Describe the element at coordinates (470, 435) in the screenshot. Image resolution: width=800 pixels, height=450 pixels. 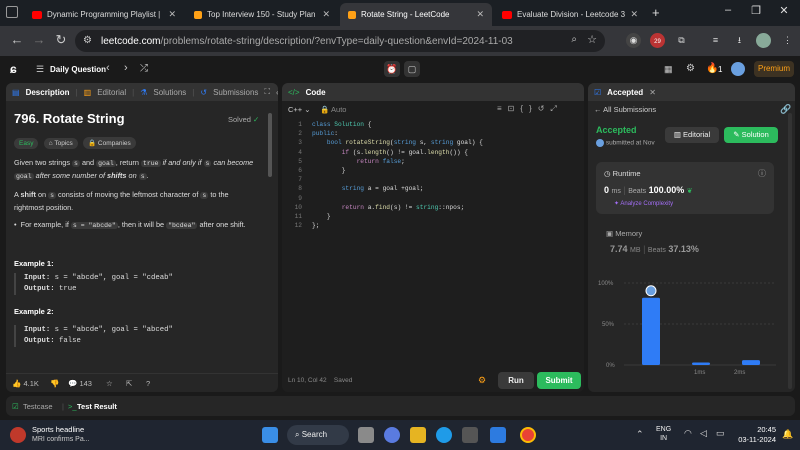
I see `store-icon` at that location.